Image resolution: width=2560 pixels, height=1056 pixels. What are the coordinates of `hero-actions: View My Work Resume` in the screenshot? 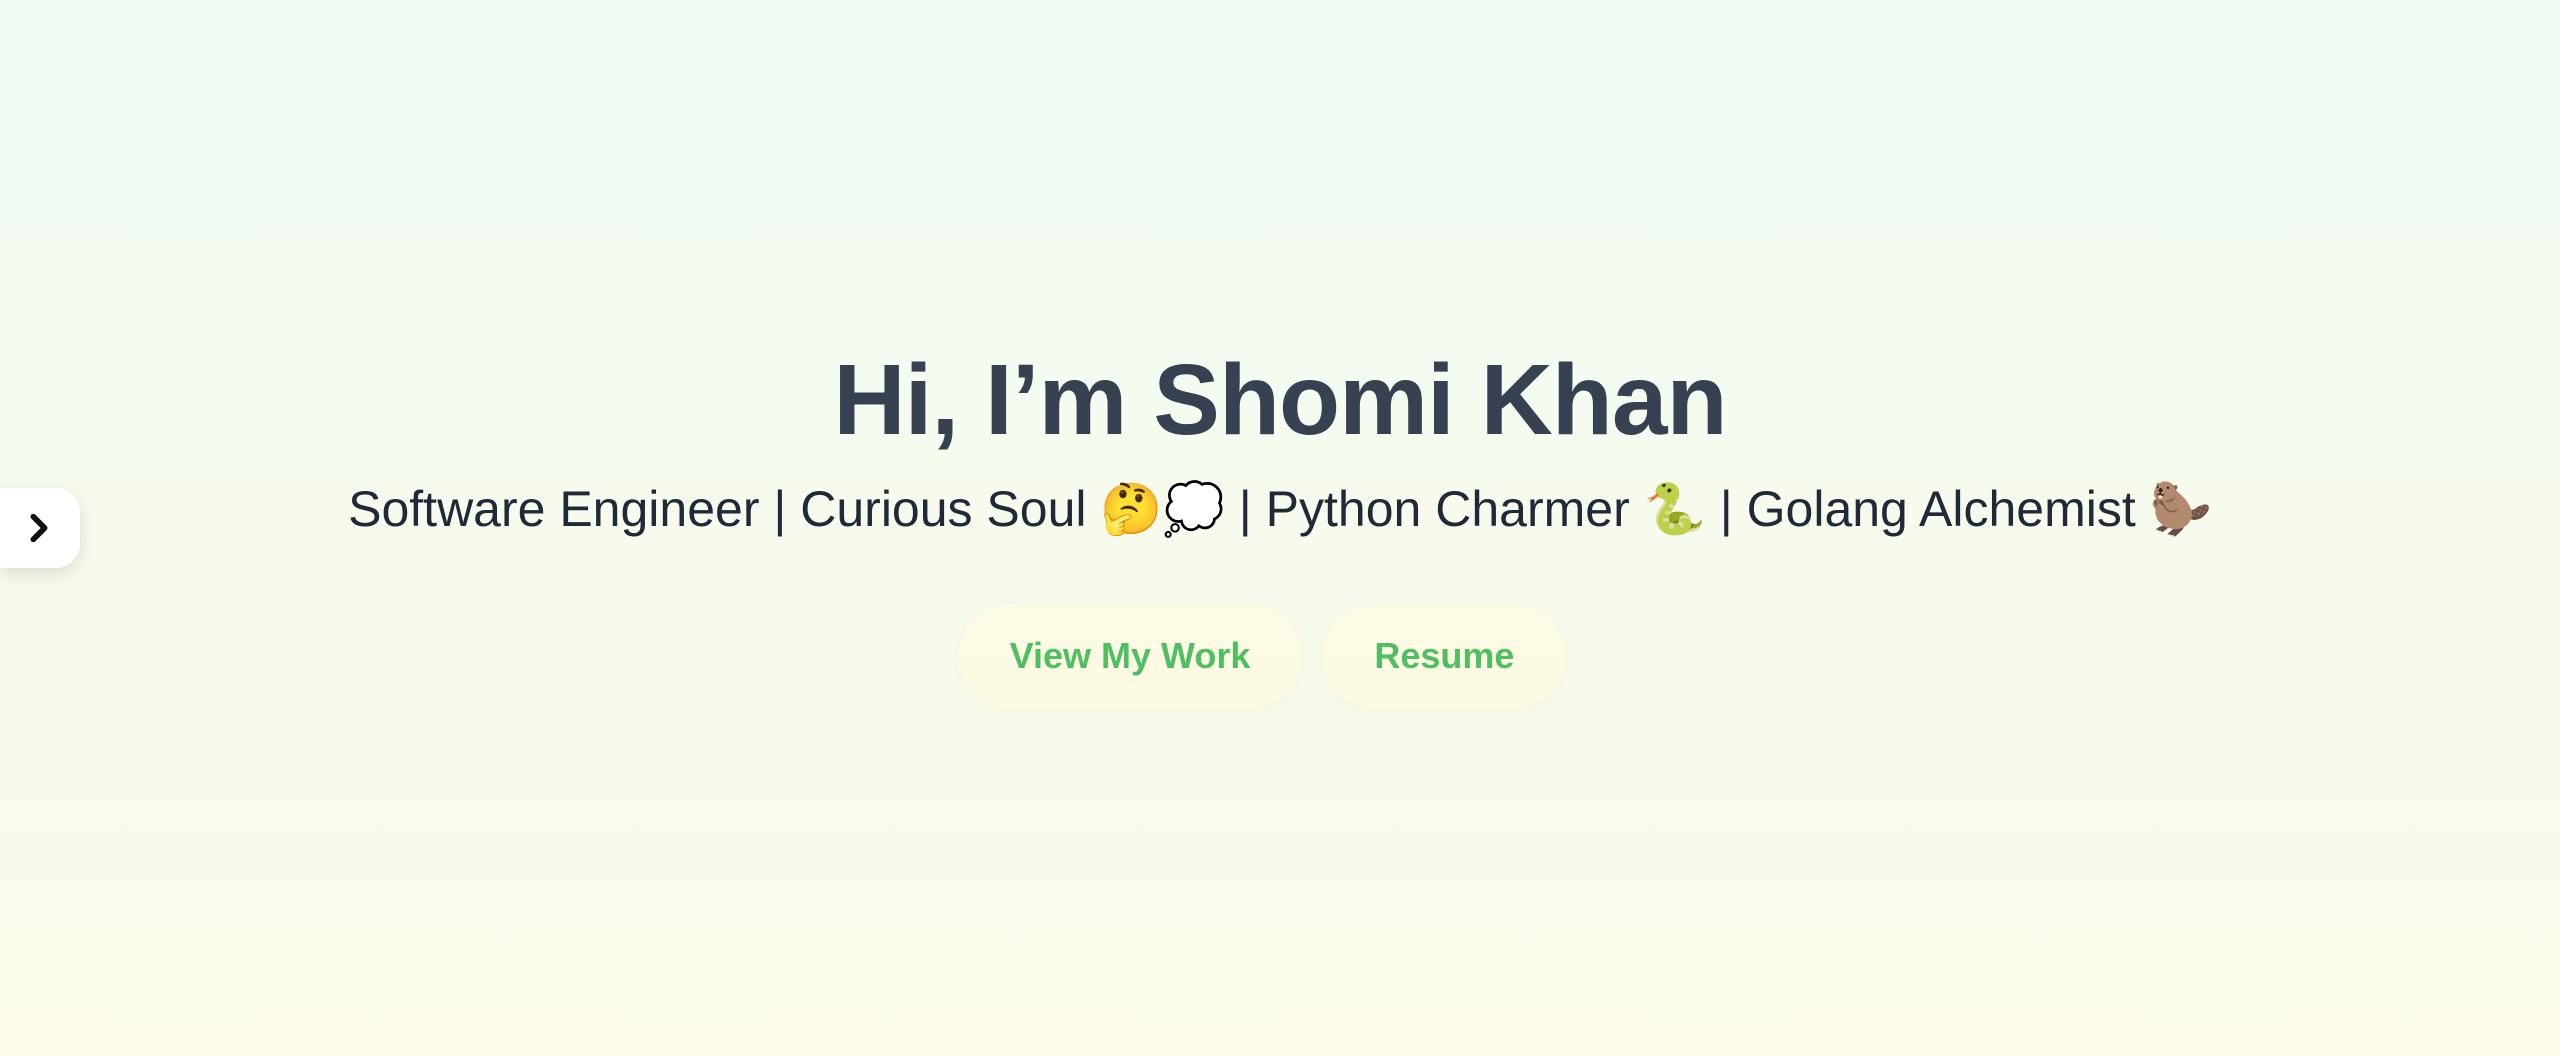 It's located at (1280, 656).